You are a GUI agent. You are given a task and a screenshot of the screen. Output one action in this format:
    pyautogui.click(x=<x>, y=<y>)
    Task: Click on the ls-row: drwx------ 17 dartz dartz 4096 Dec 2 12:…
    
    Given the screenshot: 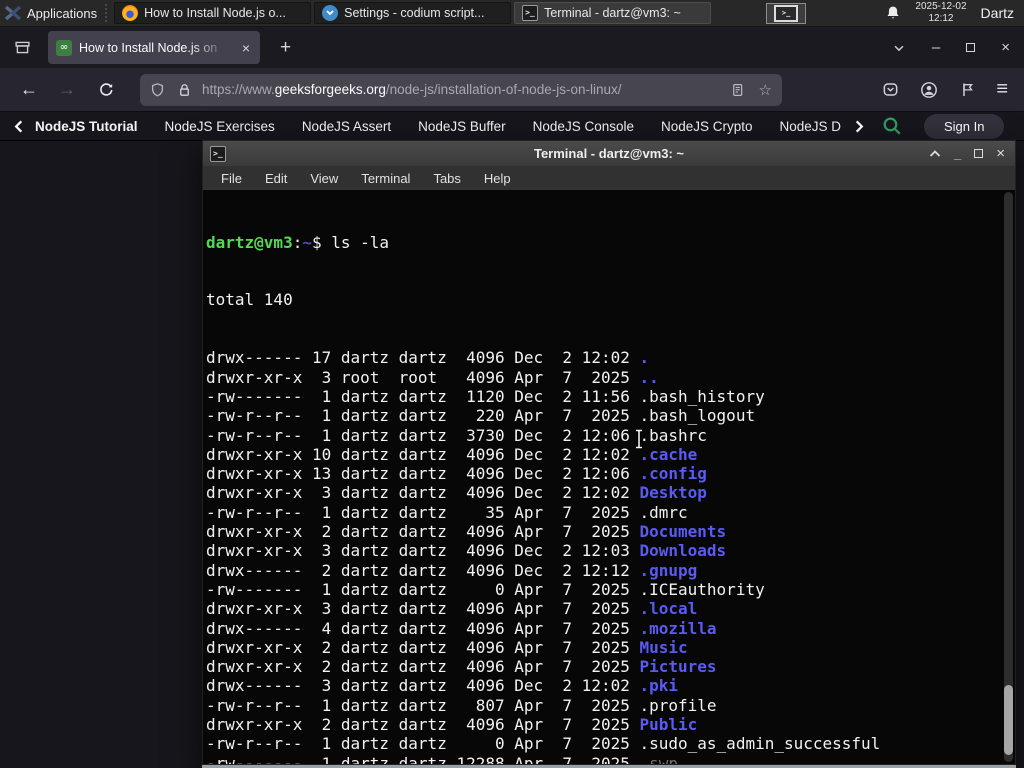 What is the action you would take?
    pyautogui.click(x=603, y=357)
    